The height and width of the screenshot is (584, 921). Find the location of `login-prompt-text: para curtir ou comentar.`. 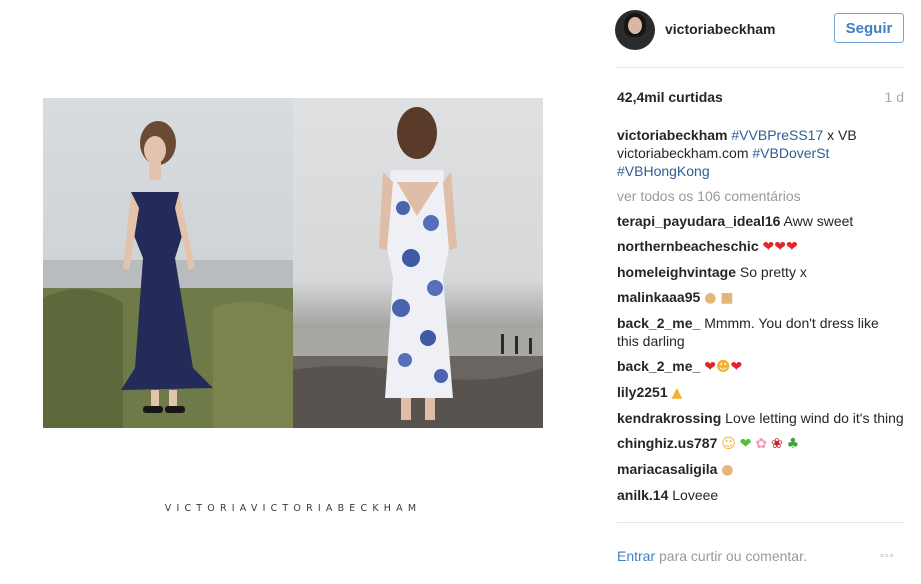

login-prompt-text: para curtir ou comentar. is located at coordinates (731, 556).